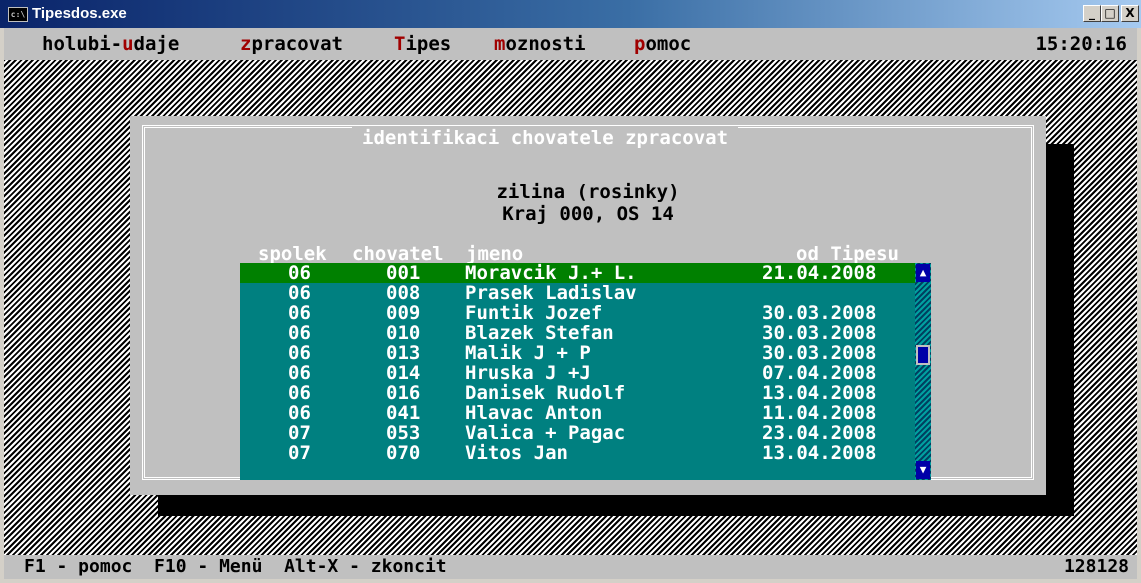 The width and height of the screenshot is (1141, 583). Describe the element at coordinates (545, 393) in the screenshot. I see `cell-jmeno: Danisek Rudolf` at that location.